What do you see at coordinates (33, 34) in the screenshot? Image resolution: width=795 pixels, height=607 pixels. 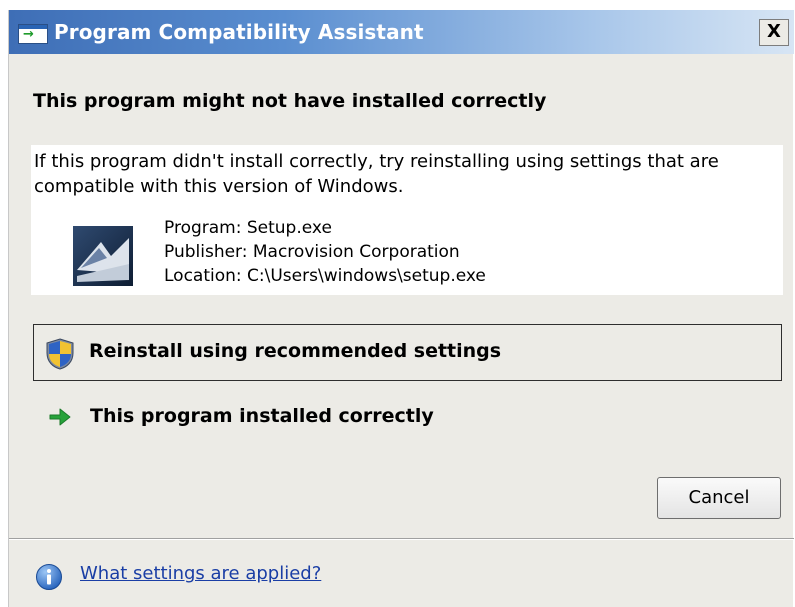 I see `compatibility-app-icon: →` at bounding box center [33, 34].